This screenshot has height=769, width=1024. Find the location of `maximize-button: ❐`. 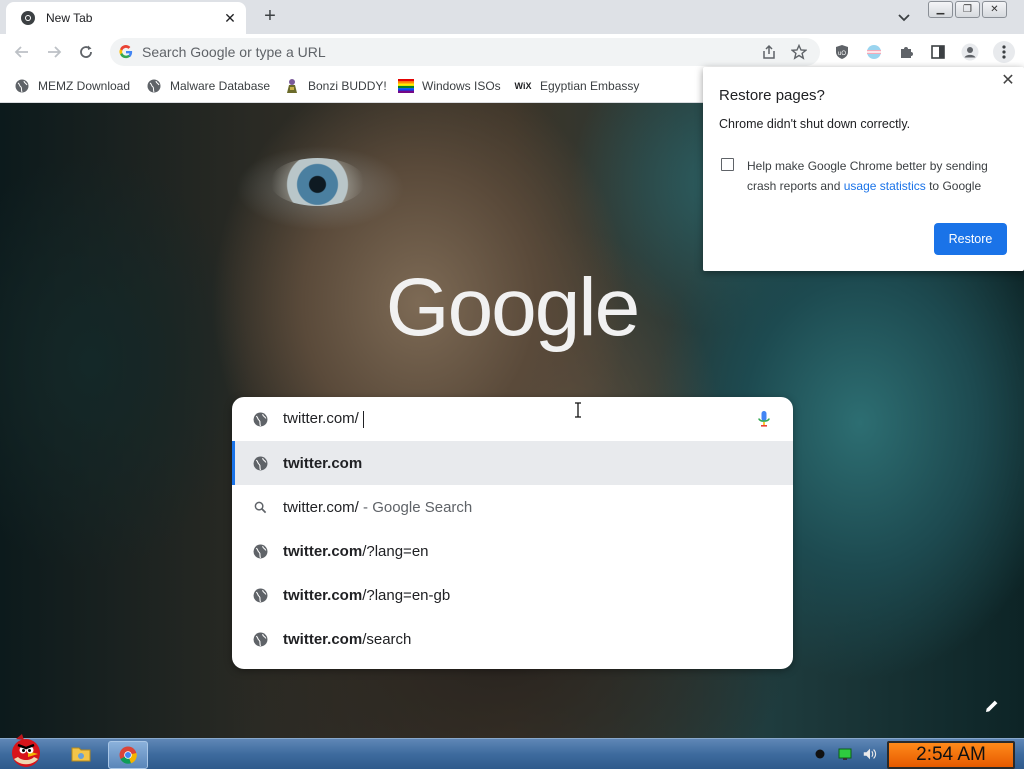

maximize-button: ❐ is located at coordinates (967, 9).